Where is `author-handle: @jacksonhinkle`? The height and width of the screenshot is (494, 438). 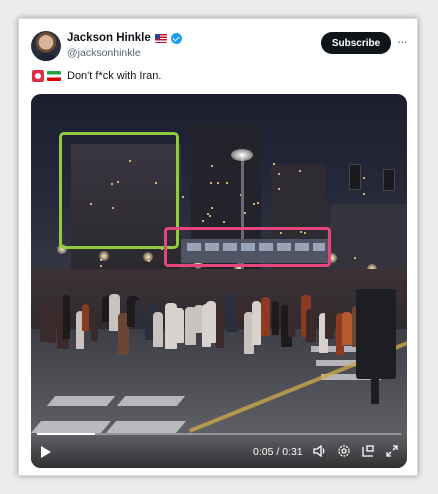 author-handle: @jacksonhinkle is located at coordinates (104, 53).